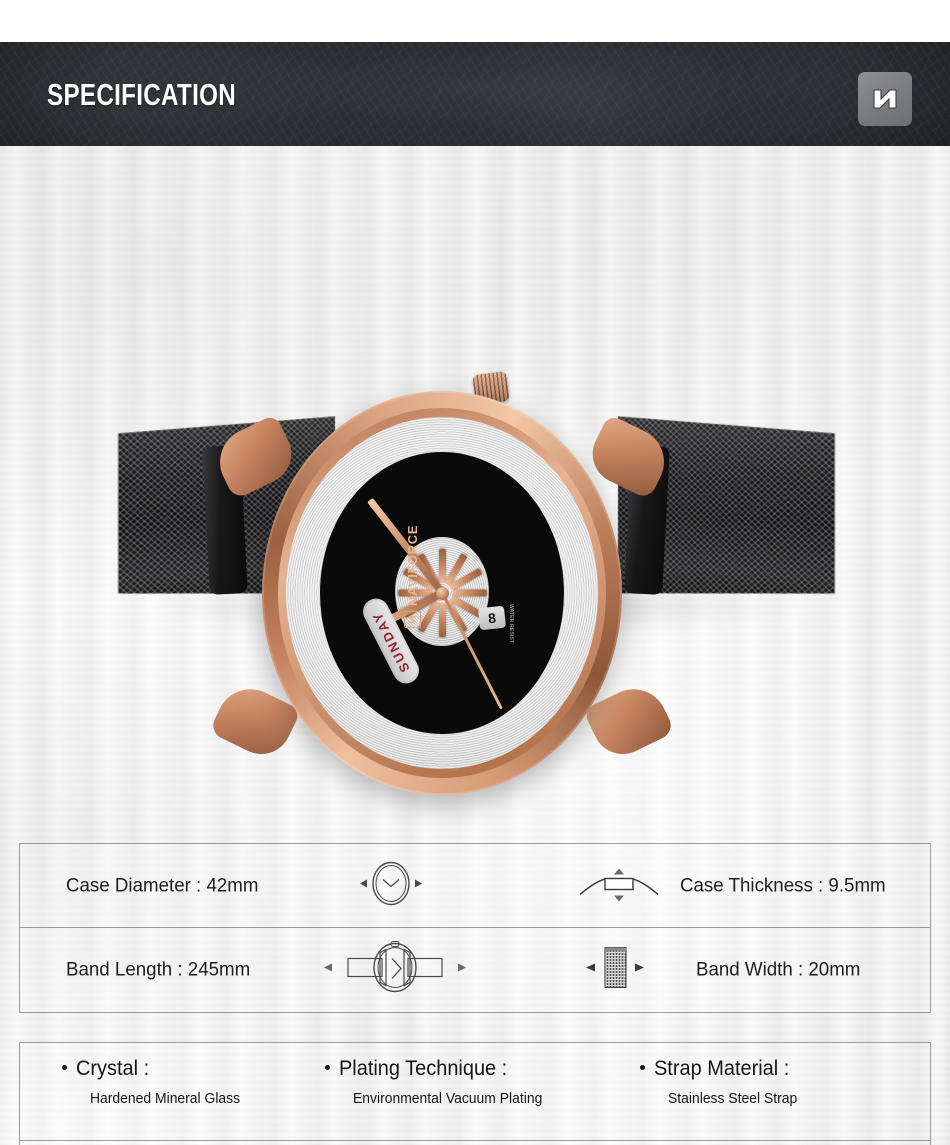 The image size is (950, 1145). What do you see at coordinates (412, 620) in the screenshot?
I see `naviforce-n-mark-icon` at bounding box center [412, 620].